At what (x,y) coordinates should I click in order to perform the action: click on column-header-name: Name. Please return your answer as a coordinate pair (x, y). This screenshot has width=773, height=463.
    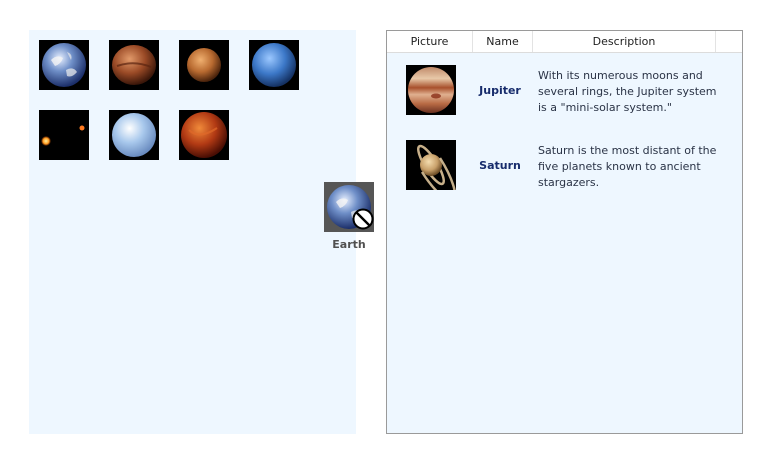
    Looking at the image, I should click on (503, 41).